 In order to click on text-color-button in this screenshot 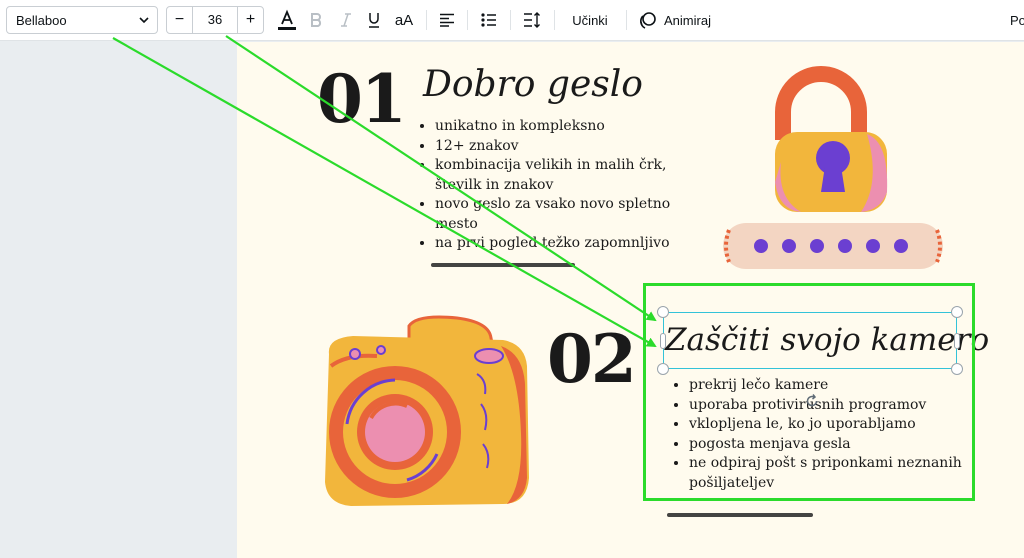, I will do `click(287, 20)`.